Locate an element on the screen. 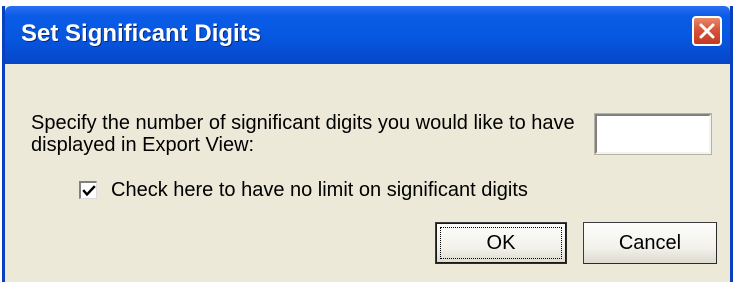 This screenshot has width=736, height=282. close-icon is located at coordinates (707, 31).